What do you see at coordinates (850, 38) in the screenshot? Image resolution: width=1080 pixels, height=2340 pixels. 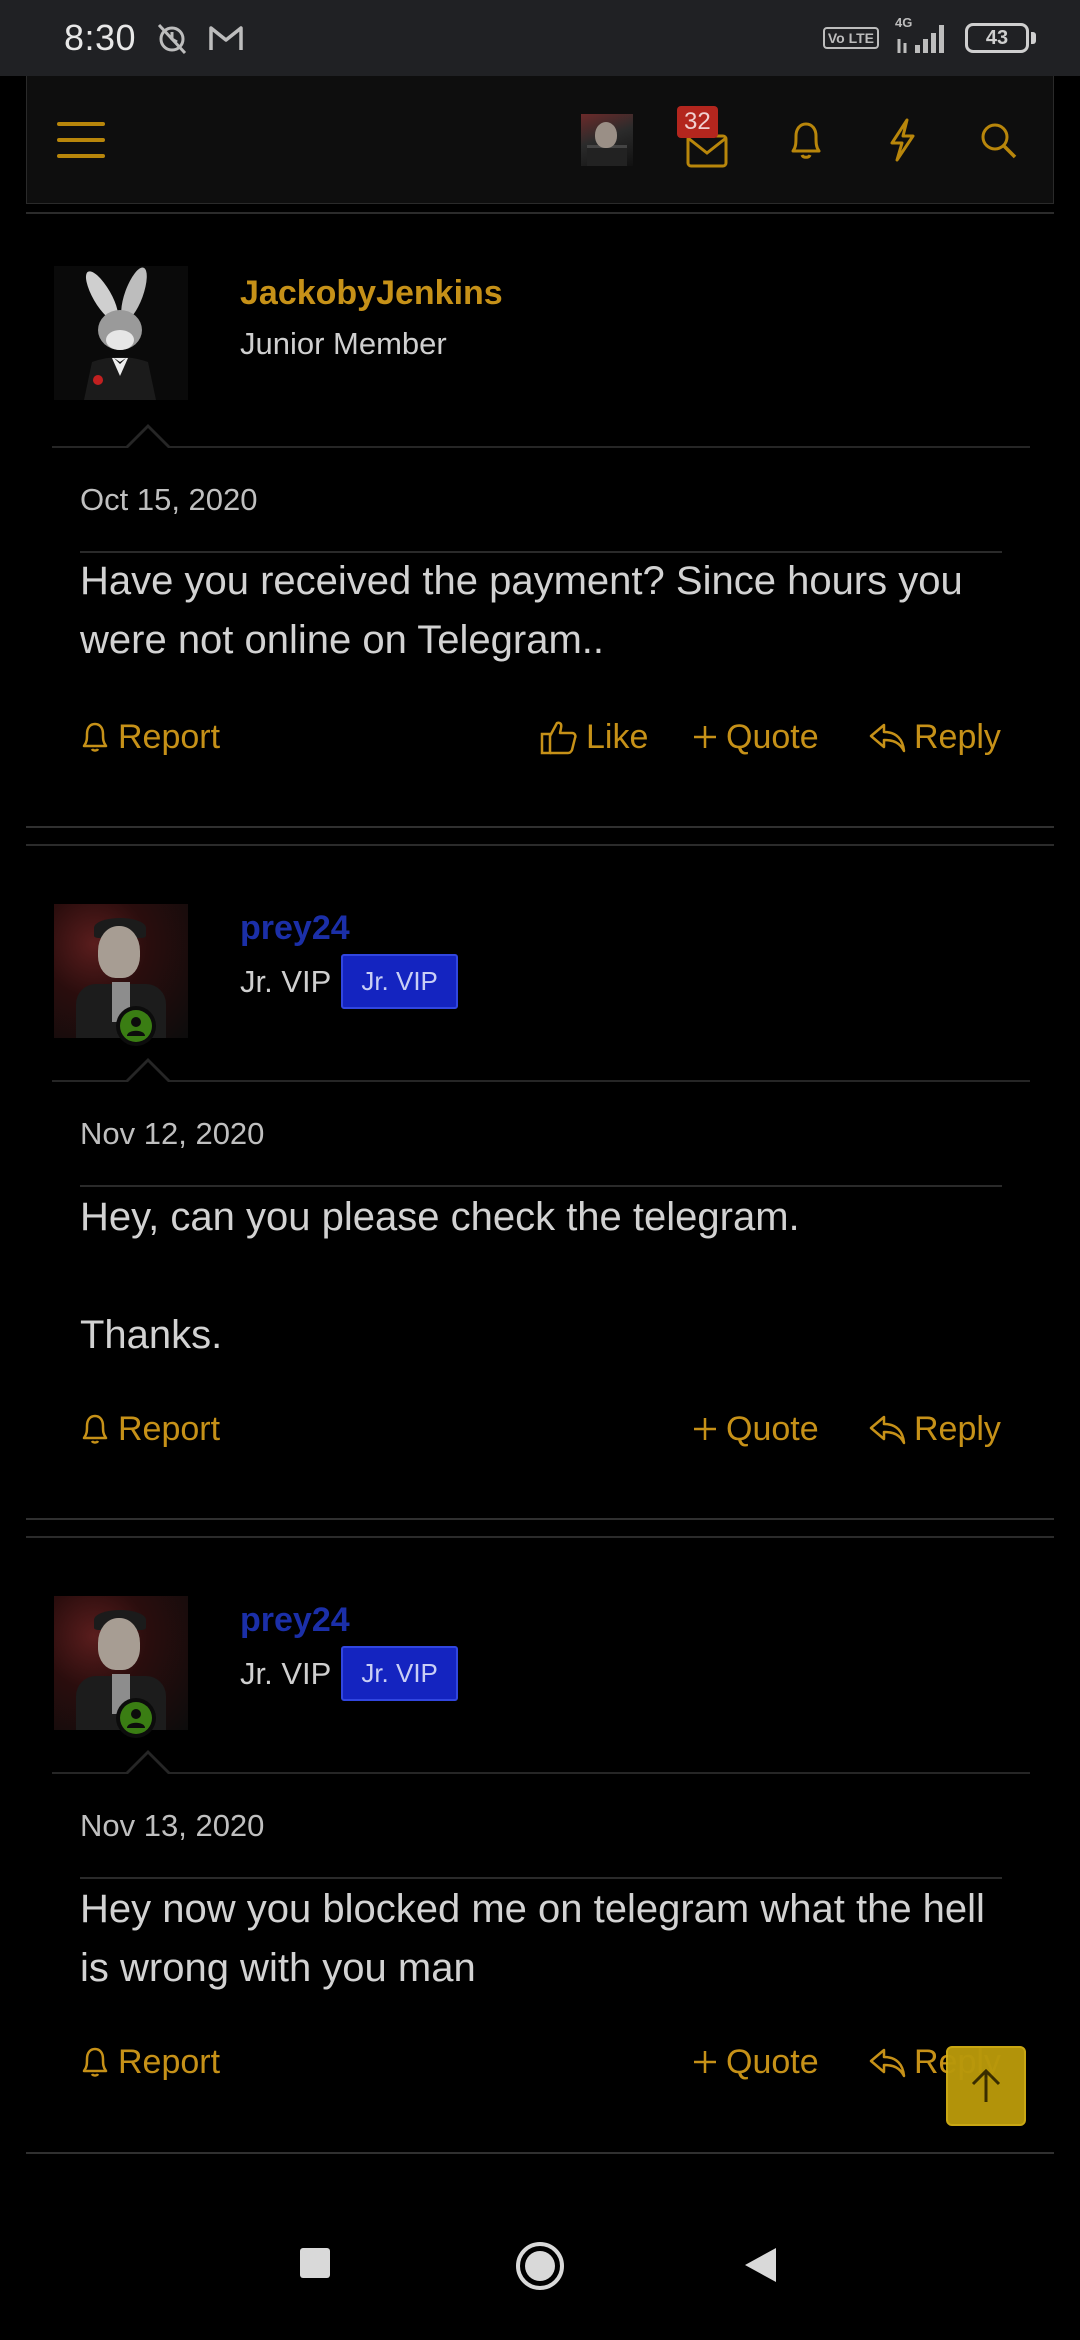 I see `volte-icon: Vo LTE` at bounding box center [850, 38].